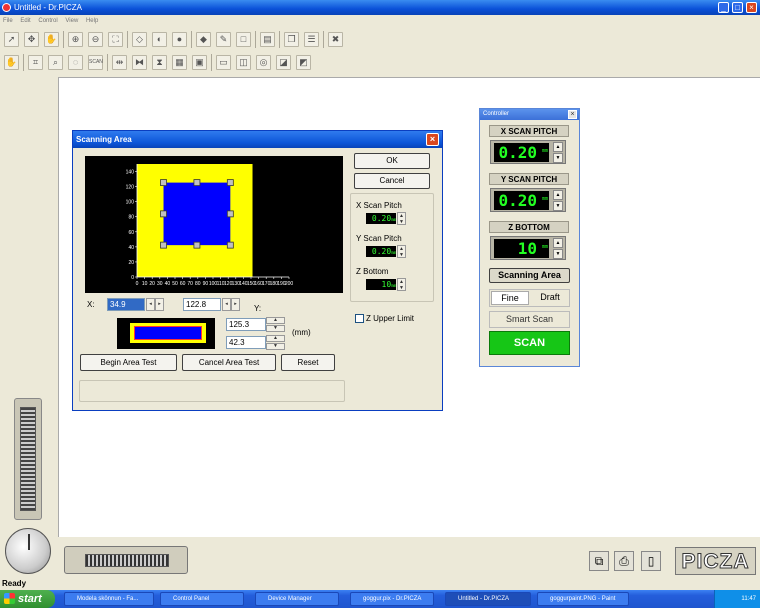 The height and width of the screenshot is (608, 760). I want to click on z-upper-limit-checkbox, so click(359, 318).